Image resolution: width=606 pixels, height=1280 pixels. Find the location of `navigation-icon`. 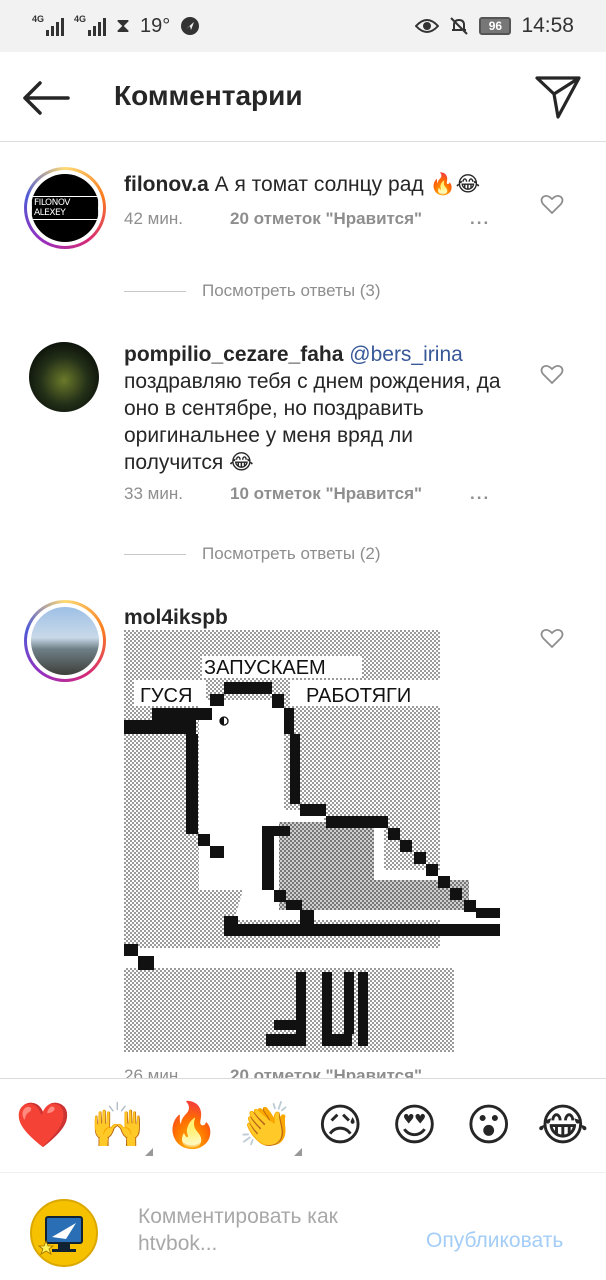

navigation-icon is located at coordinates (190, 26).